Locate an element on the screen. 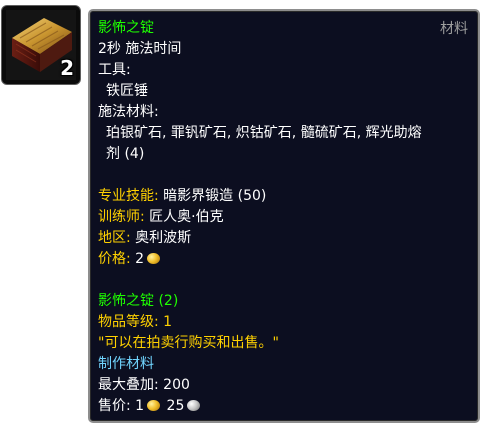 The height and width of the screenshot is (425, 481). trainer-row: 训练师: 匠人奥·伯克 is located at coordinates (161, 217).